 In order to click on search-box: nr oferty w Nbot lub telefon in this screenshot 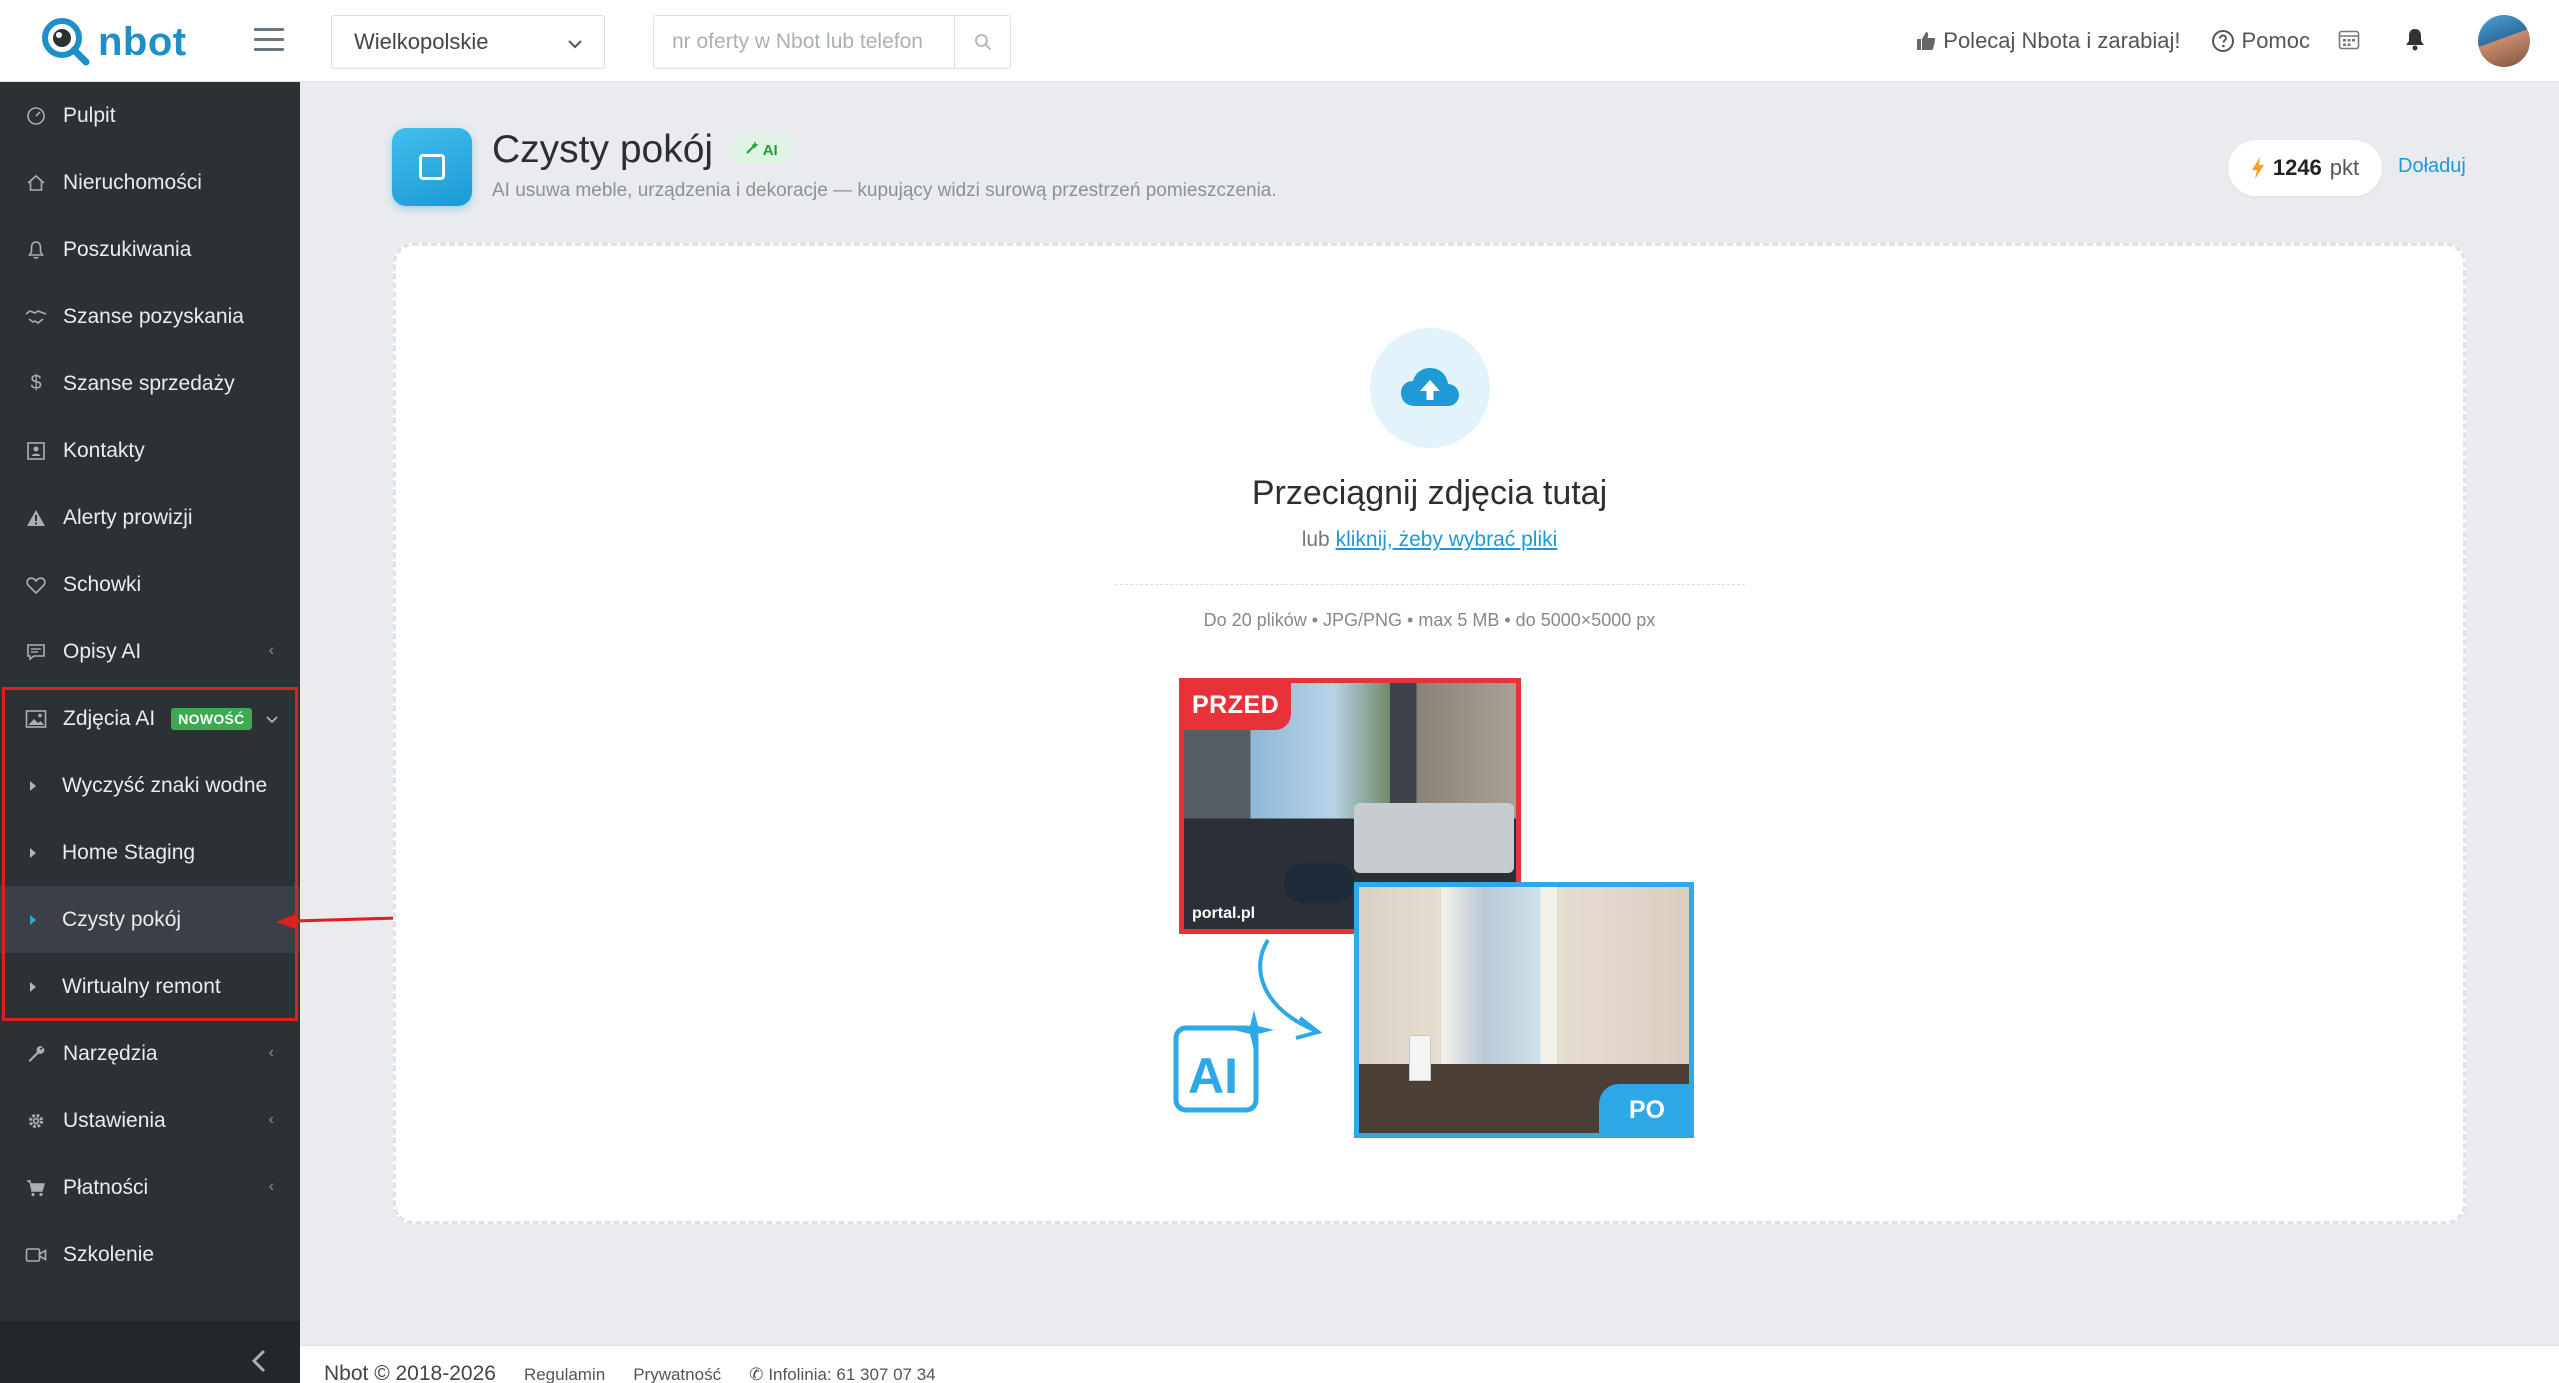, I will do `click(832, 42)`.